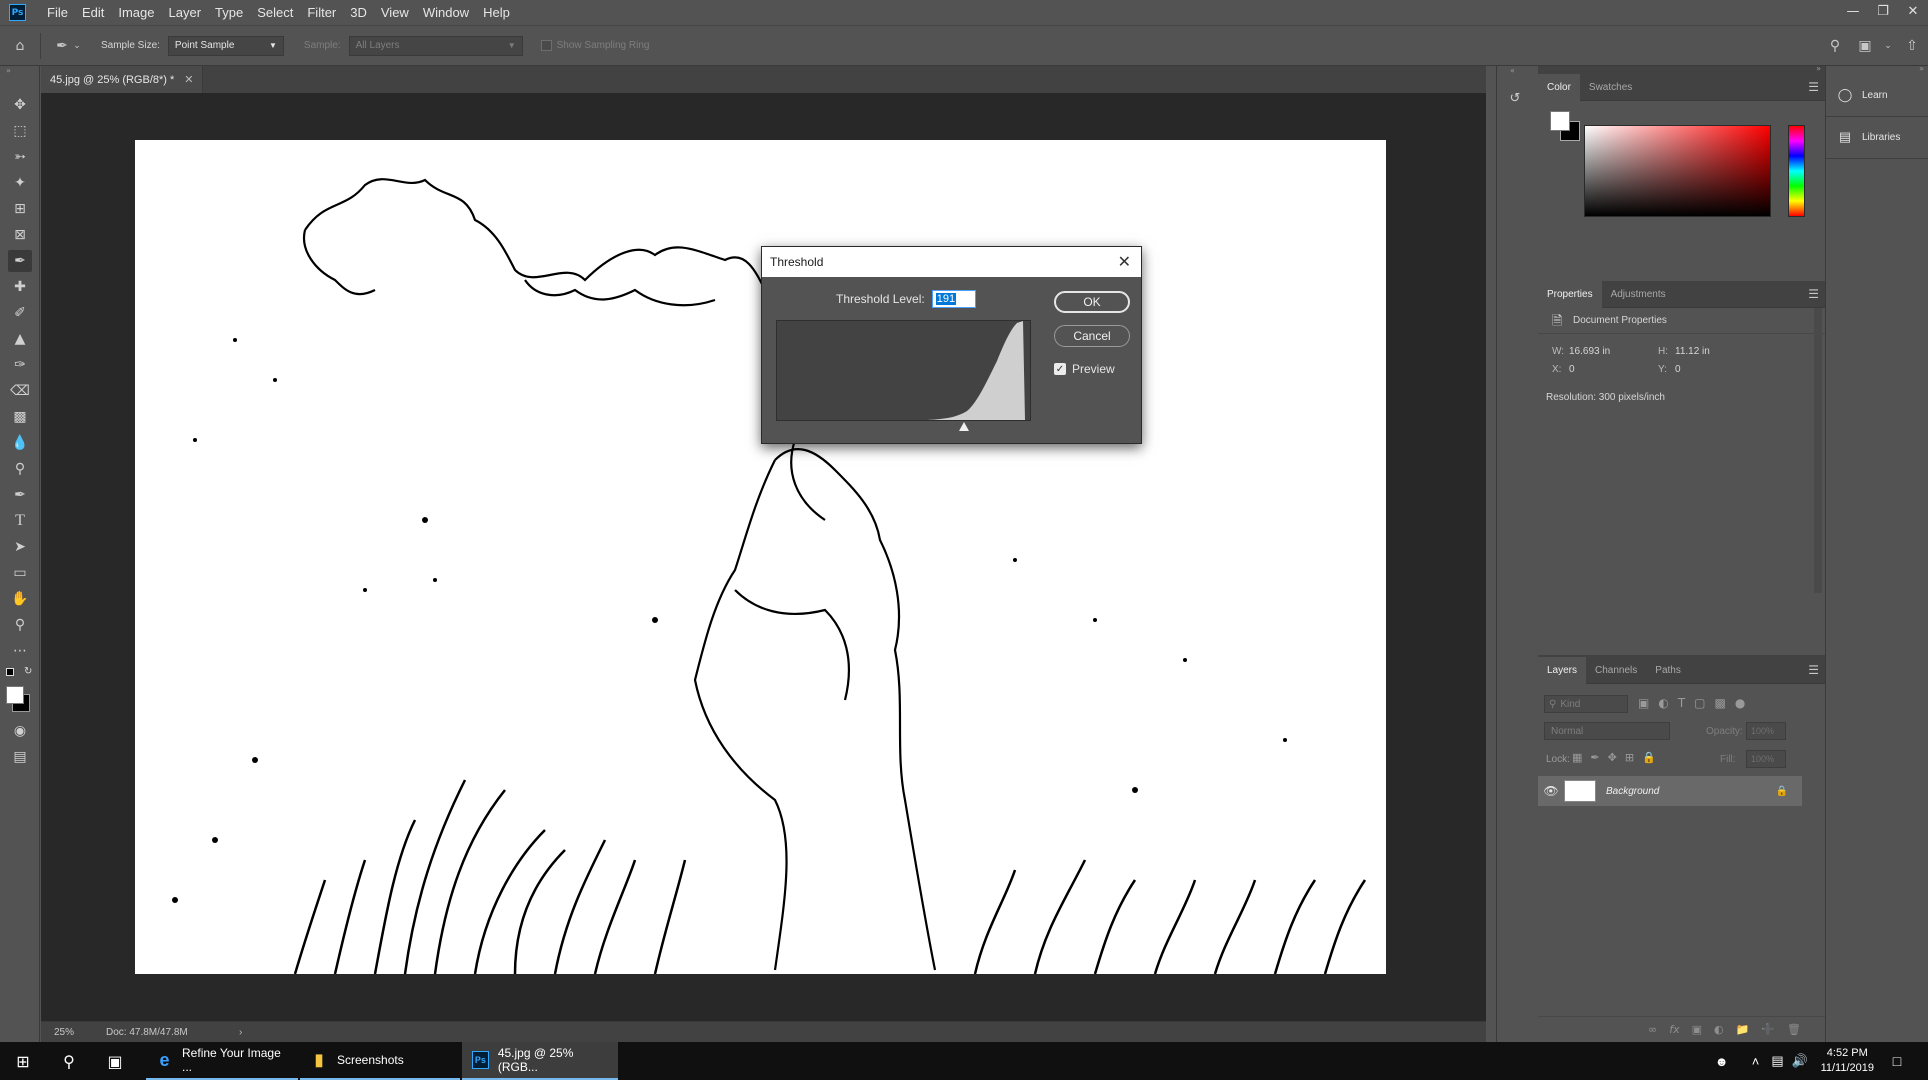 This screenshot has height=1080, width=1928. Describe the element at coordinates (951, 262) in the screenshot. I see `dialog-titlebar: Threshold ✕` at that location.